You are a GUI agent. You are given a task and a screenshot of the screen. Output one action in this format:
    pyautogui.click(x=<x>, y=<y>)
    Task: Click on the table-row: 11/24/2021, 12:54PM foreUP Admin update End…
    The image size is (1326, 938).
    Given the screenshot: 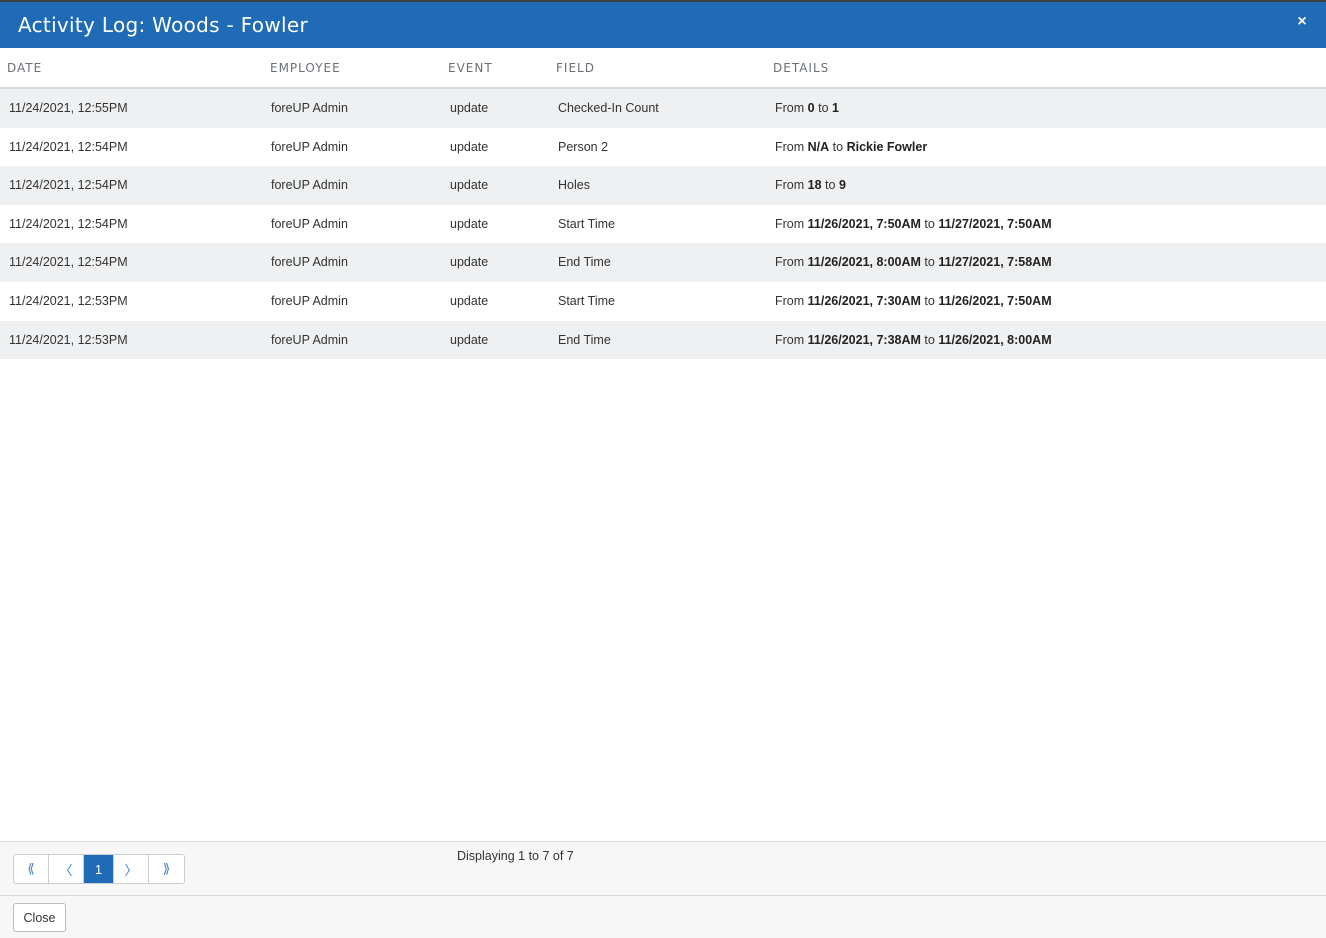 What is the action you would take?
    pyautogui.click(x=663, y=262)
    